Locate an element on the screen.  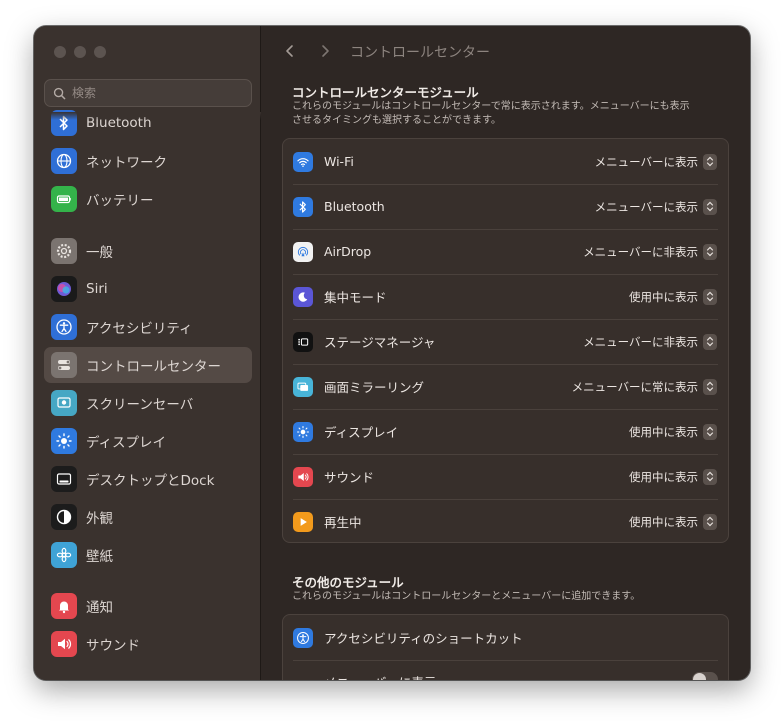
sidebar-item: ディスプレイ is located at coordinates (148, 441).